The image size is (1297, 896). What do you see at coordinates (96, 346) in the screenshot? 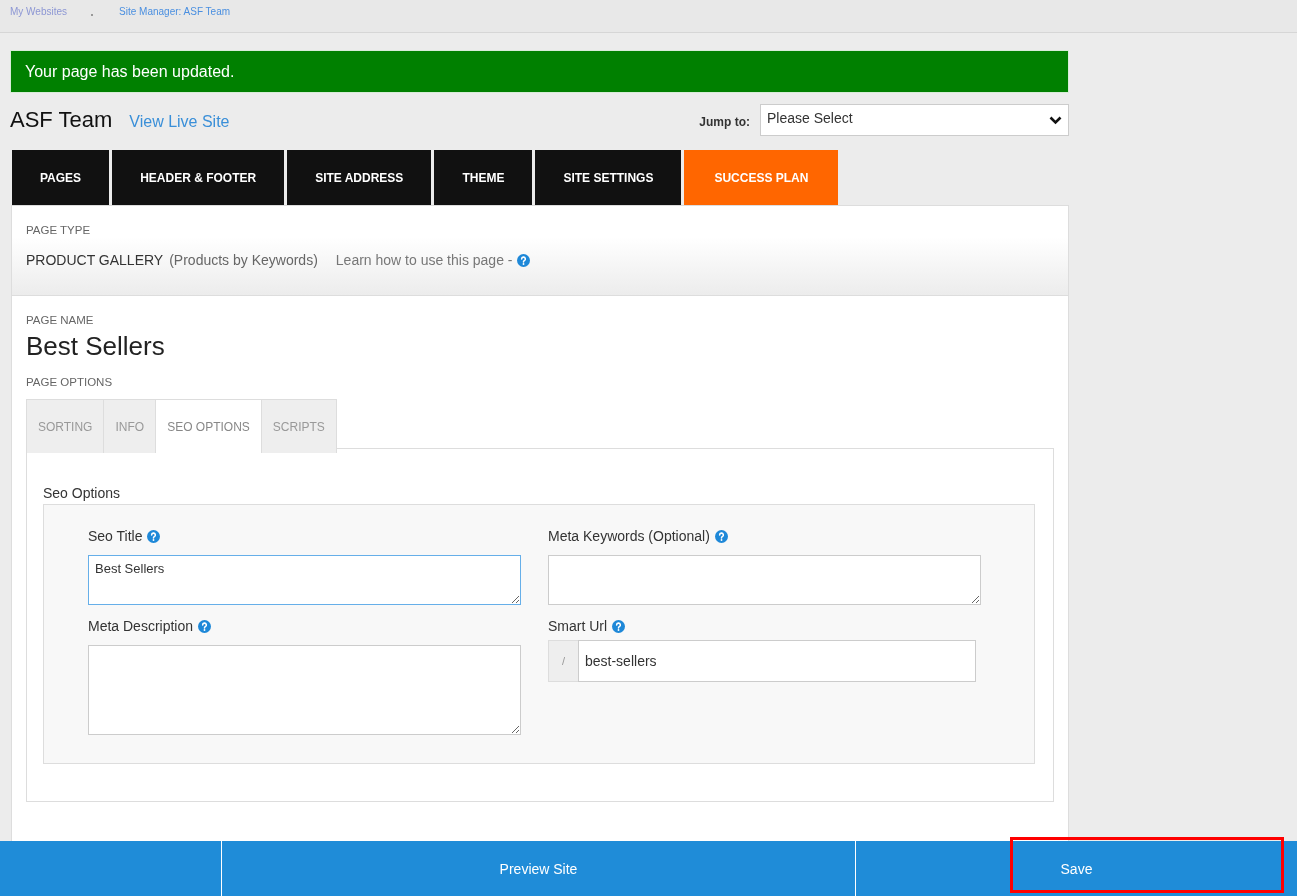
I see `page-name: Best Sellers` at bounding box center [96, 346].